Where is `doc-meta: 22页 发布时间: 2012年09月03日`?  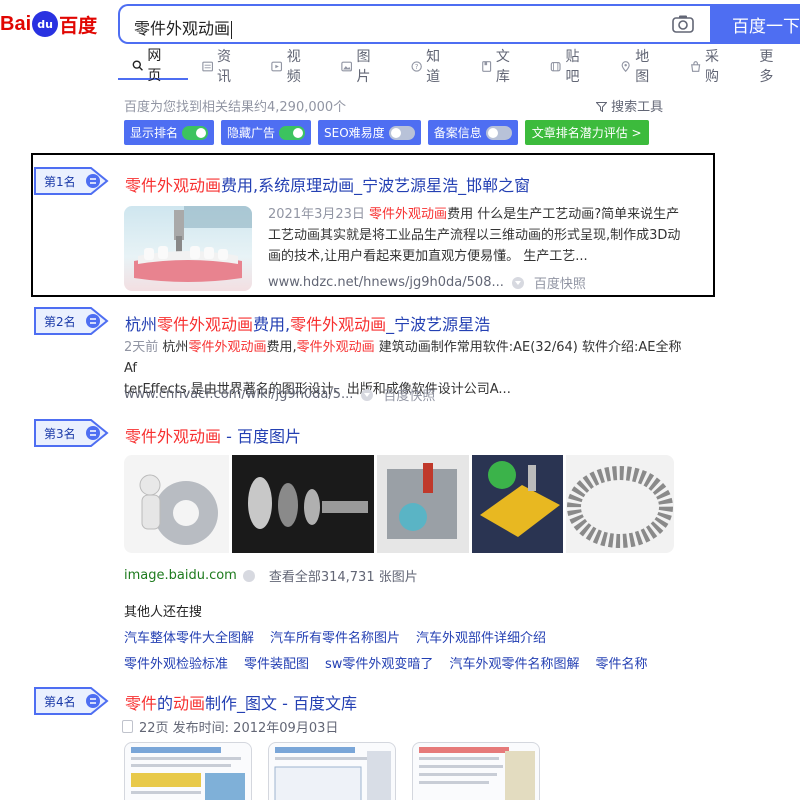 doc-meta: 22页 发布时间: 2012年09月03日 is located at coordinates (230, 726).